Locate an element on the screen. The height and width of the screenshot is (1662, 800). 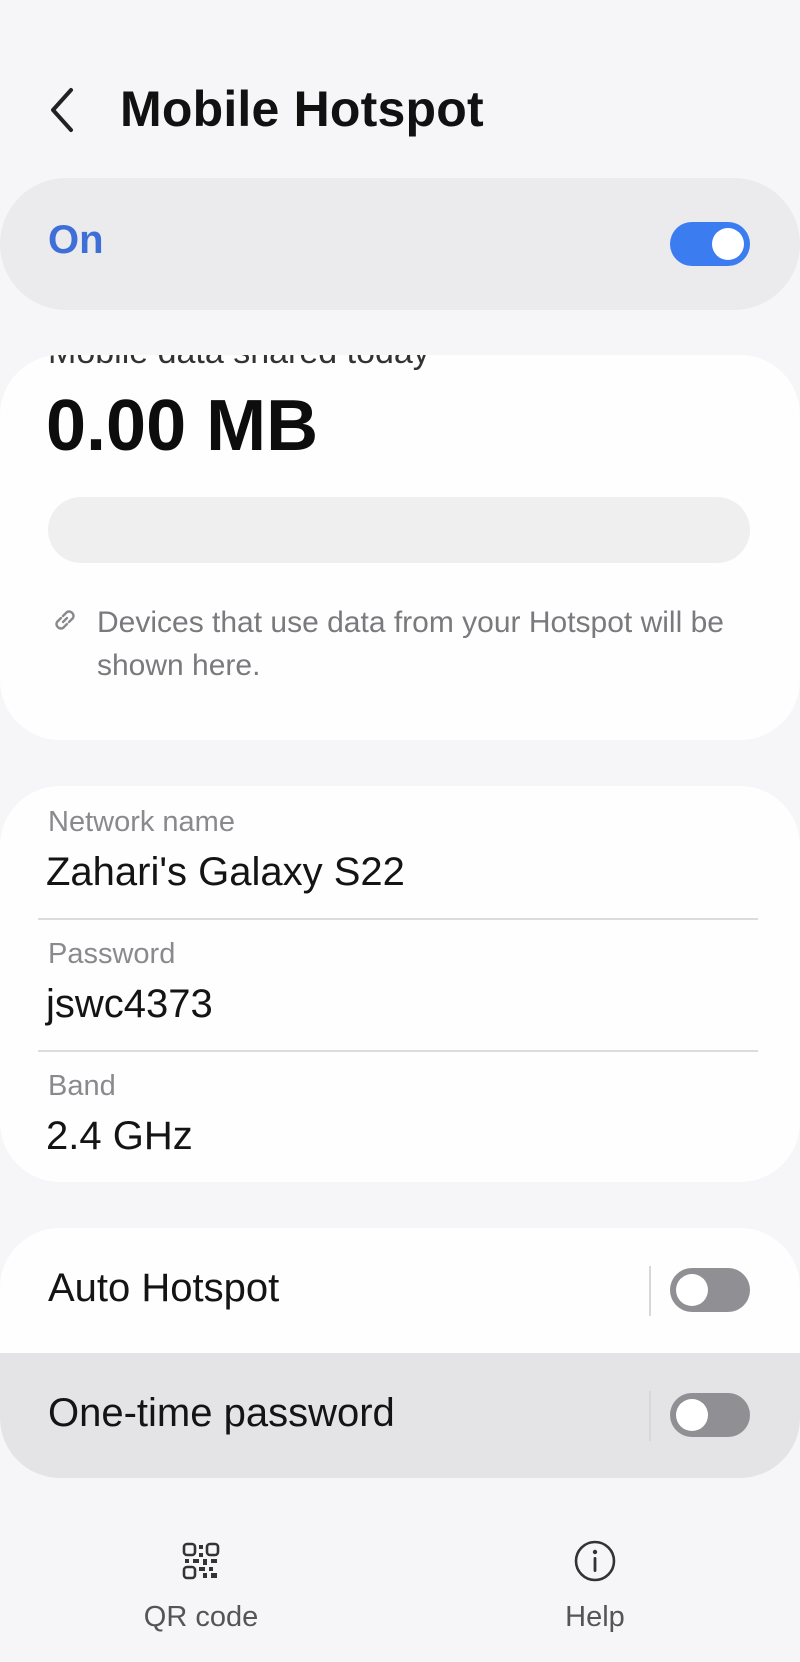
usage-progress-bar is located at coordinates (399, 530).